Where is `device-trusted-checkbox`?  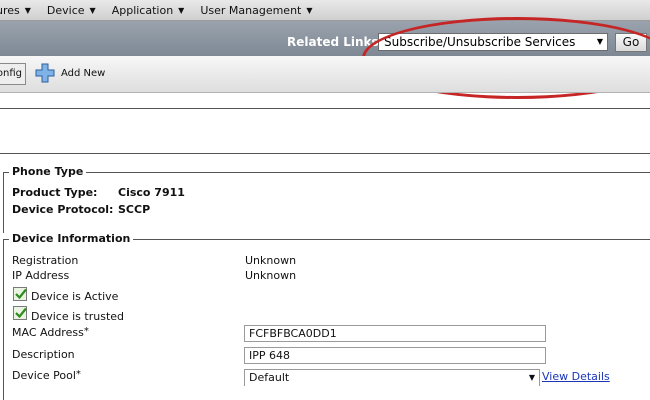
device-trusted-checkbox is located at coordinates (20, 313).